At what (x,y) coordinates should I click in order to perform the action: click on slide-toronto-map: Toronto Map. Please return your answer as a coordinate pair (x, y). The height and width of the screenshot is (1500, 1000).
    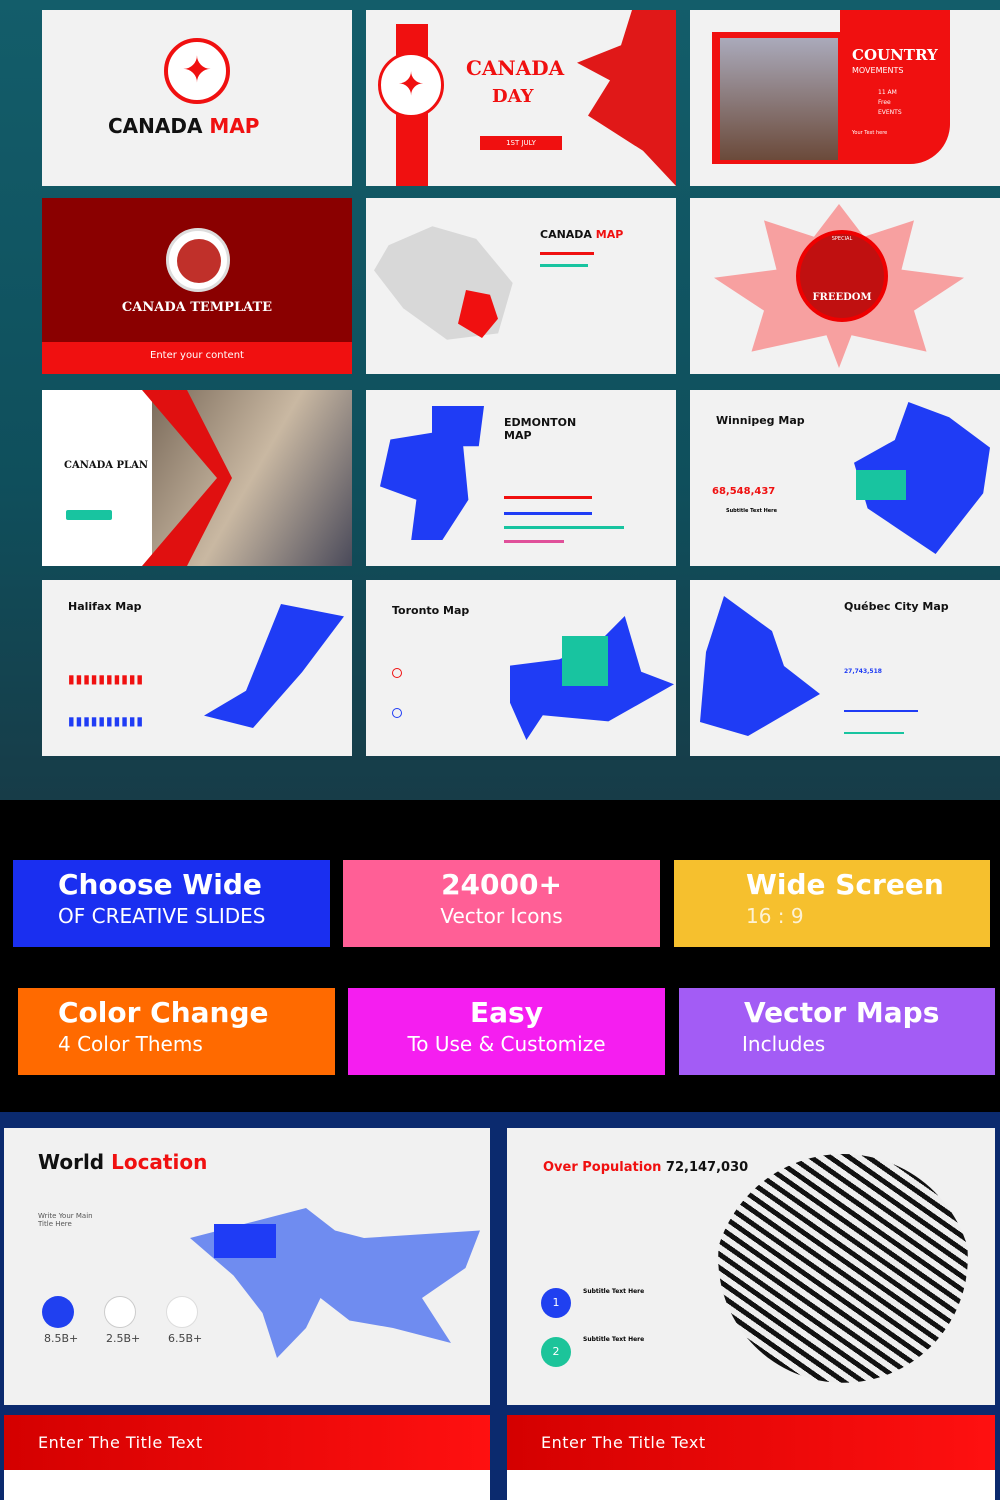
    Looking at the image, I should click on (521, 668).